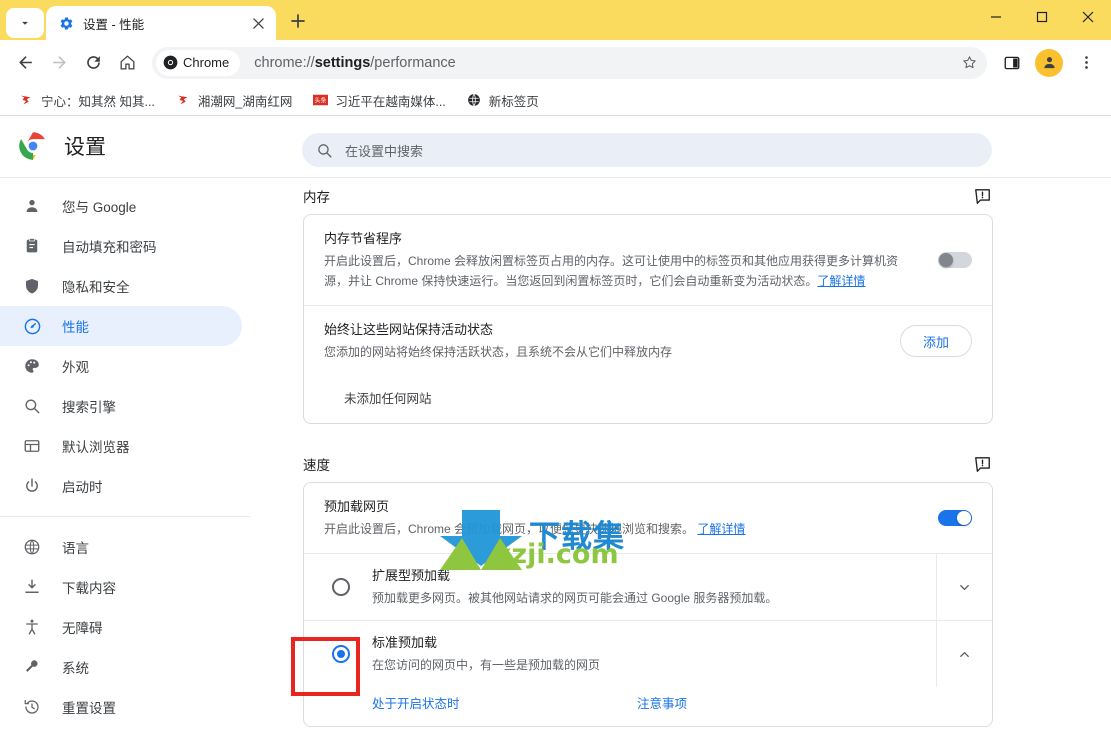  What do you see at coordinates (32, 206) in the screenshot?
I see `person-icon` at bounding box center [32, 206].